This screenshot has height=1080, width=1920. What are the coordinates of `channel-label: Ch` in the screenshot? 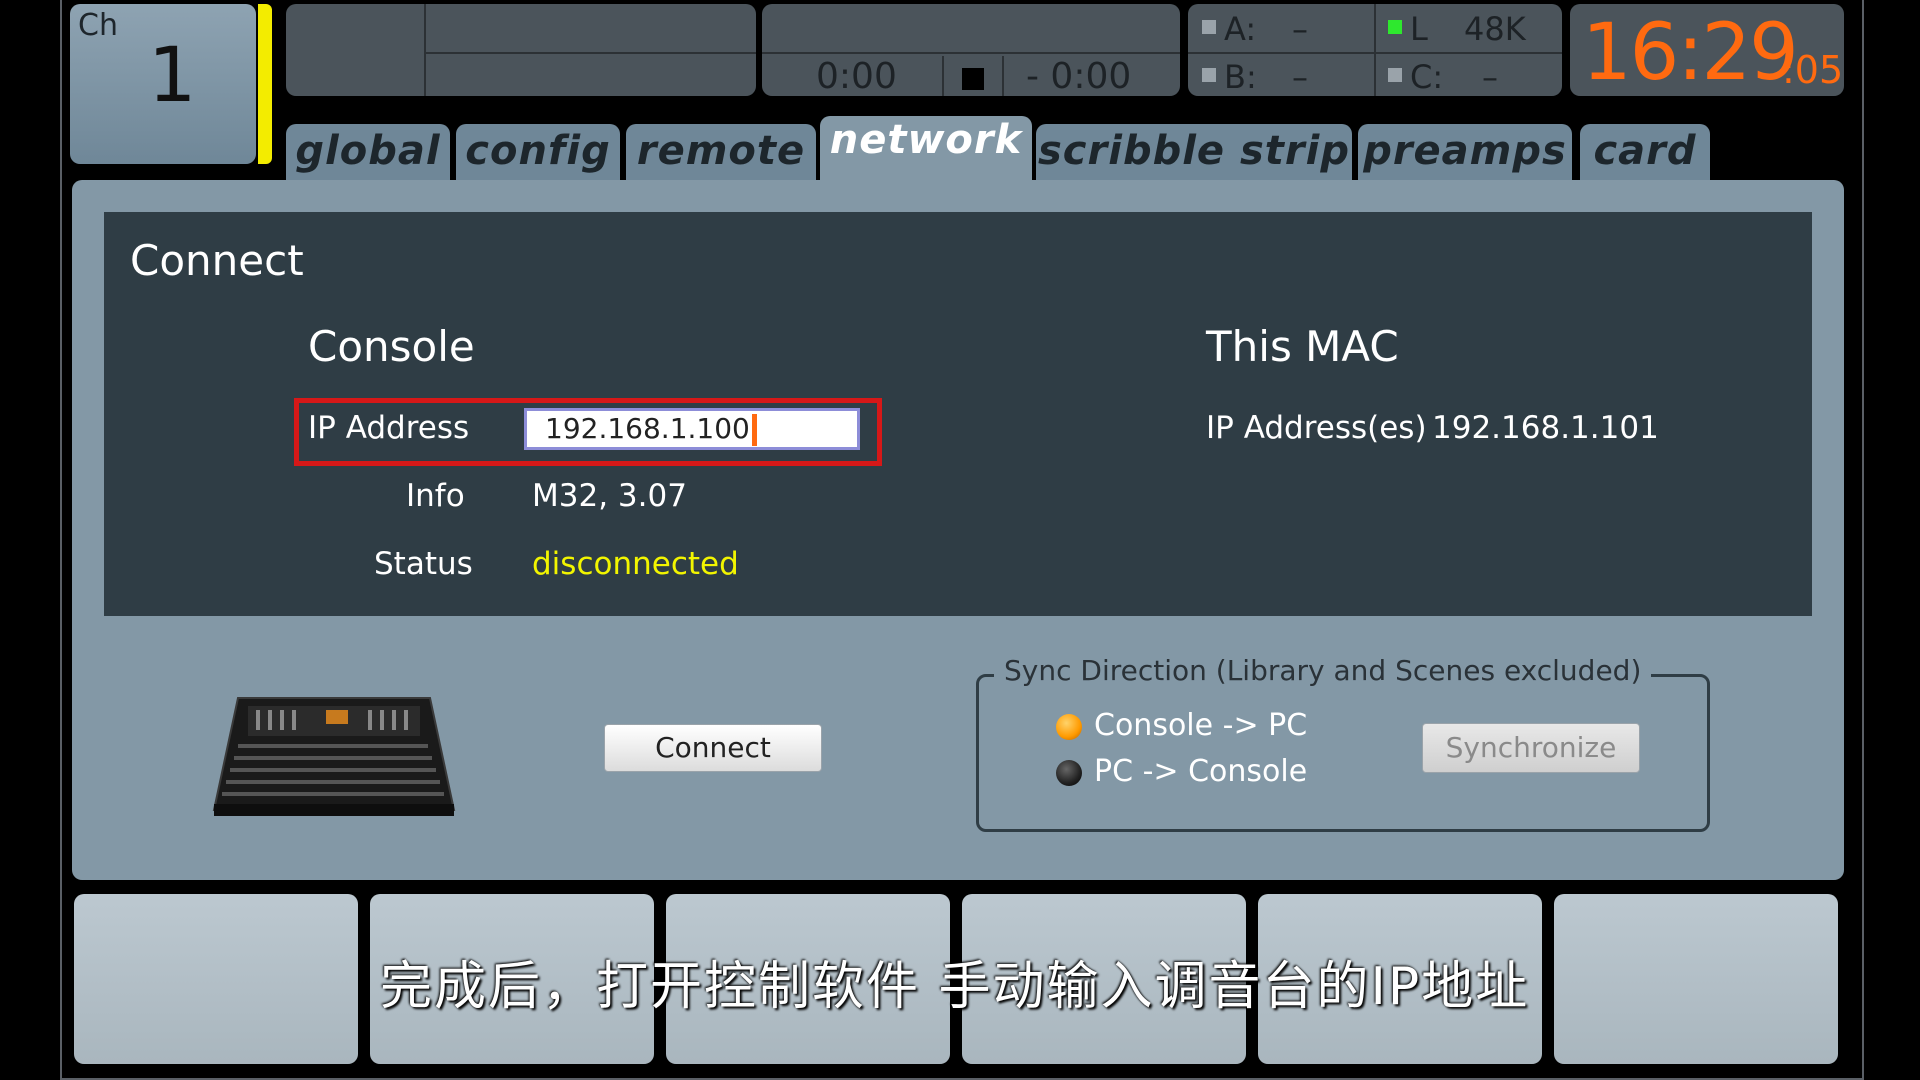 It's located at (98, 25).